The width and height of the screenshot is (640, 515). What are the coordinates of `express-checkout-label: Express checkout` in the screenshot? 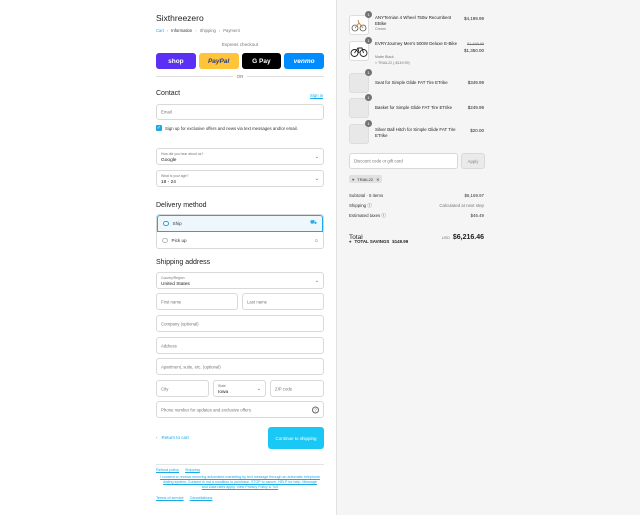 It's located at (240, 44).